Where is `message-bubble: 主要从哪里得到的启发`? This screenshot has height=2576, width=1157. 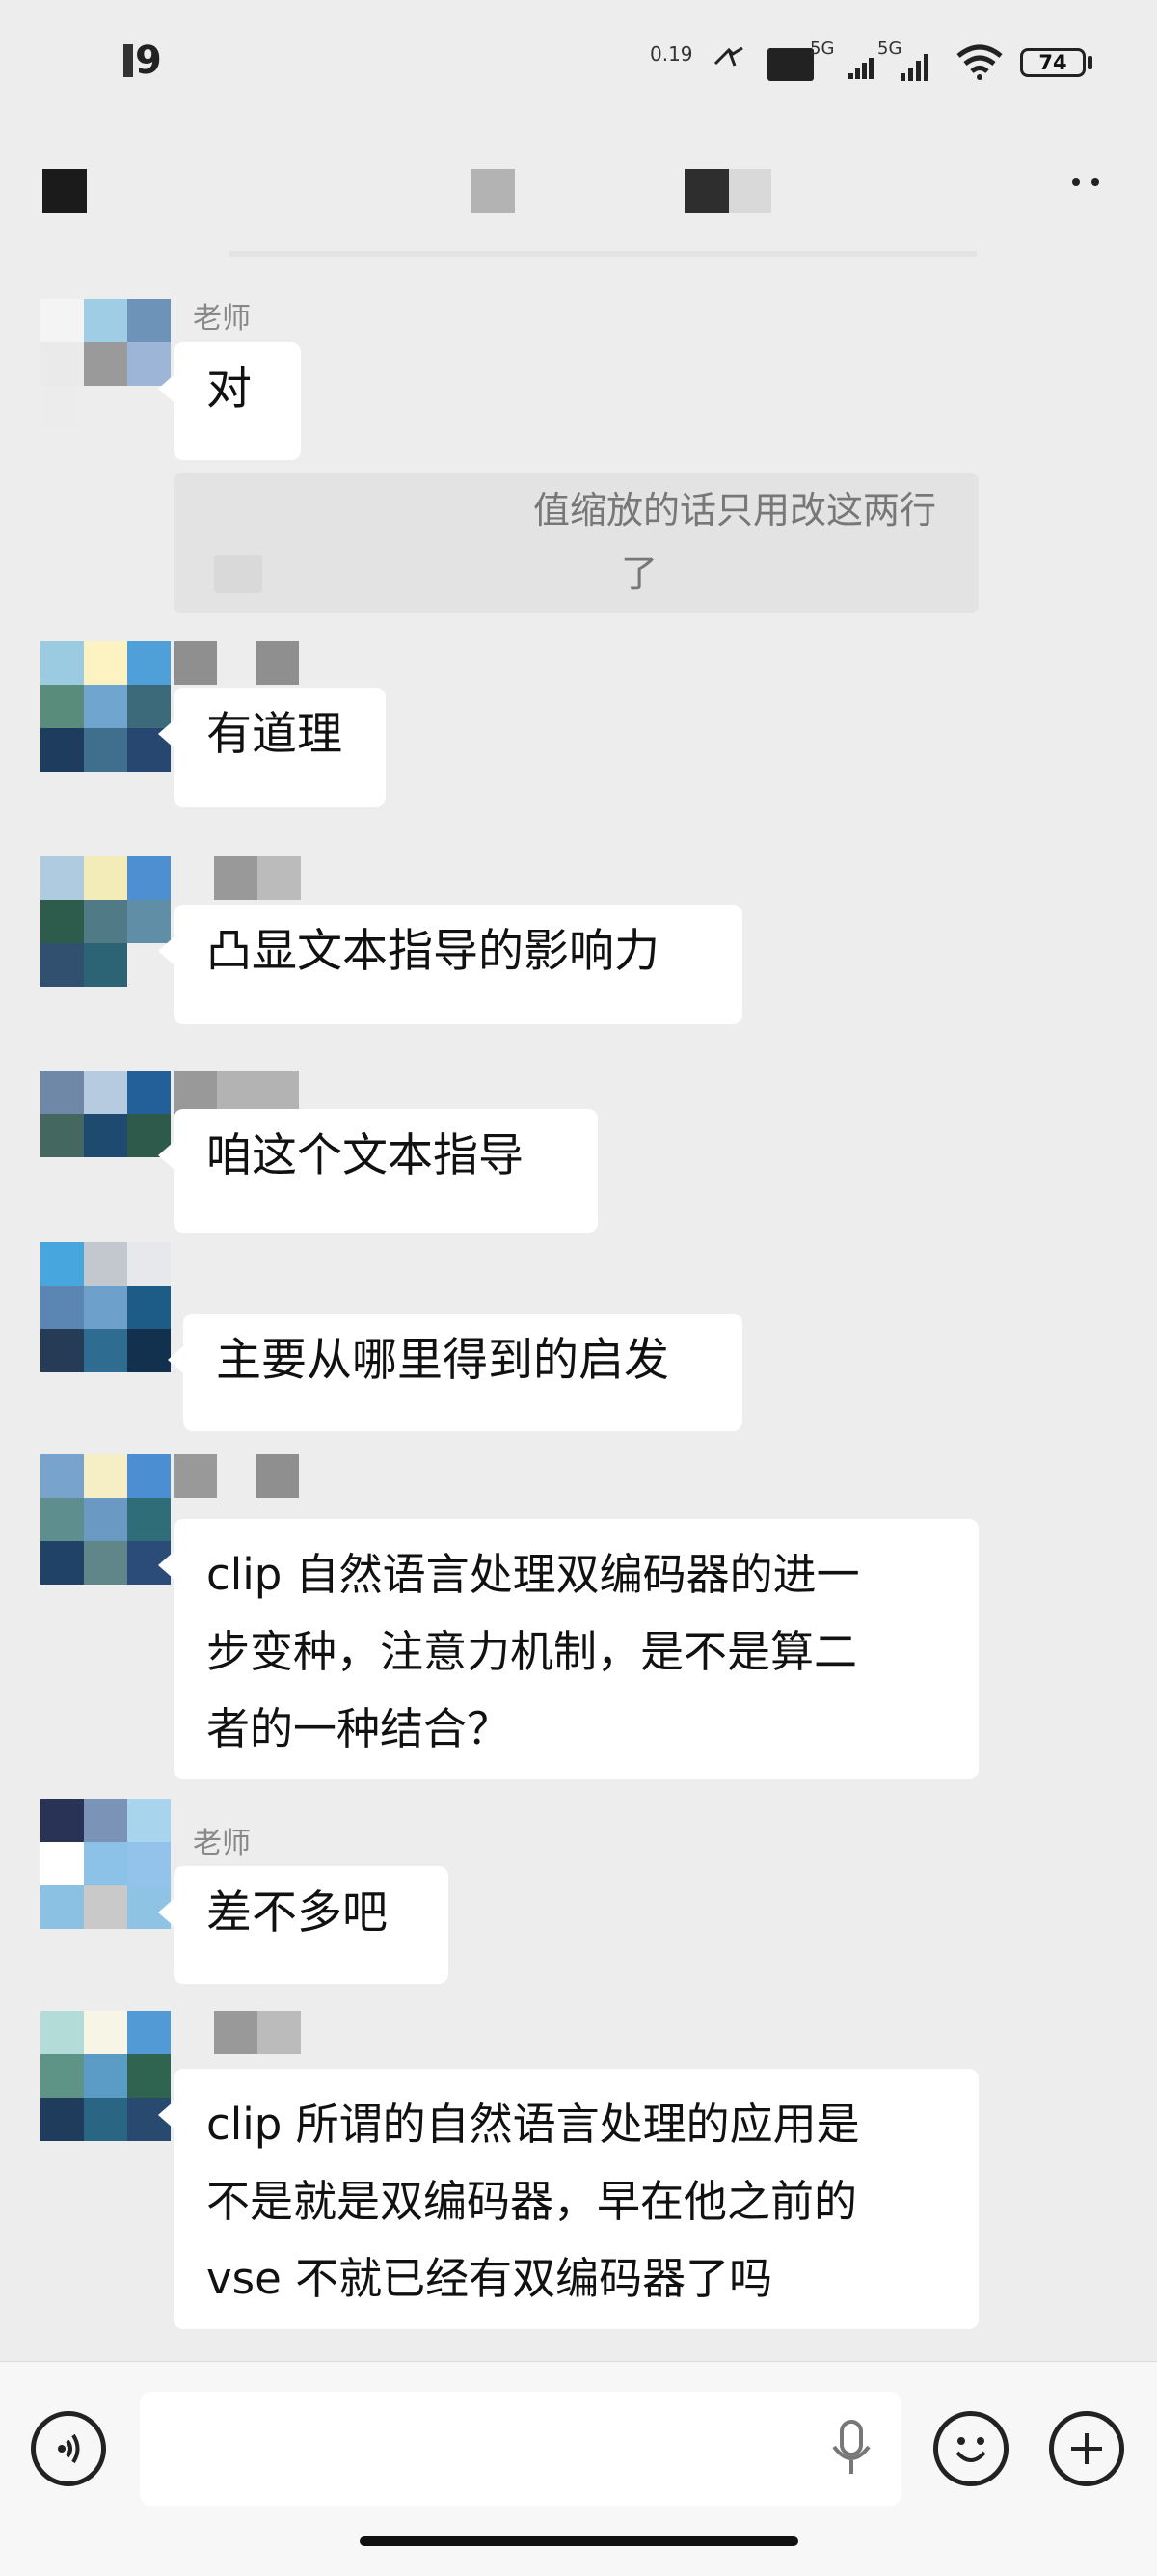 message-bubble: 主要从哪里得到的启发 is located at coordinates (455, 1372).